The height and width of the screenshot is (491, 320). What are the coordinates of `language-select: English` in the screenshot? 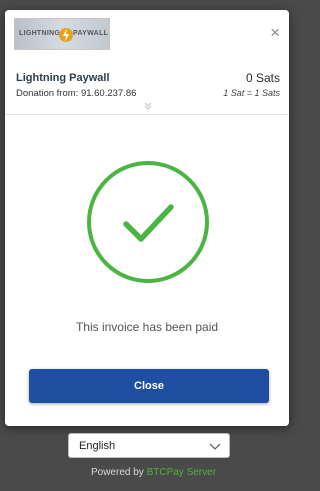 It's located at (149, 445).